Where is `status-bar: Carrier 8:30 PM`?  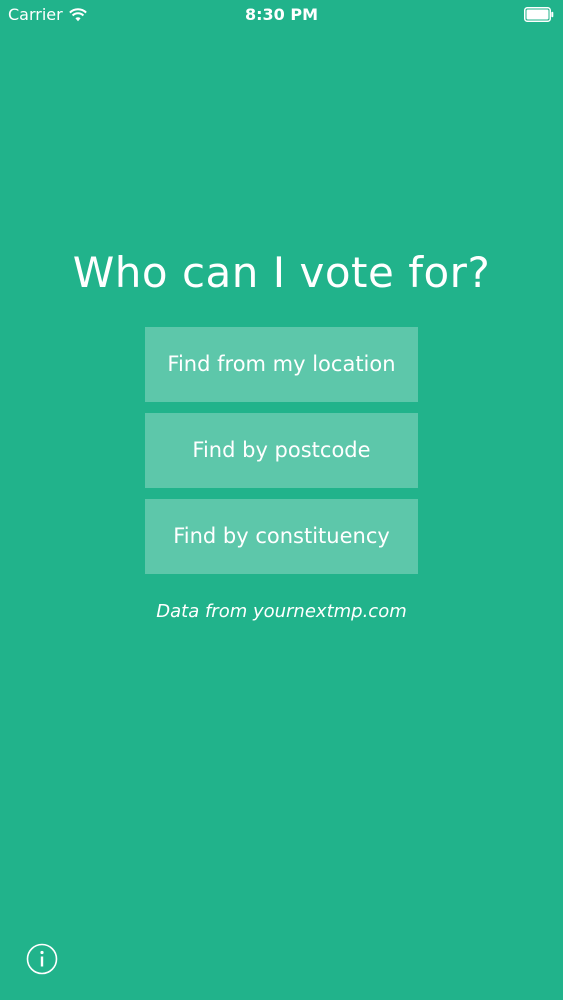 status-bar: Carrier 8:30 PM is located at coordinates (281, 15).